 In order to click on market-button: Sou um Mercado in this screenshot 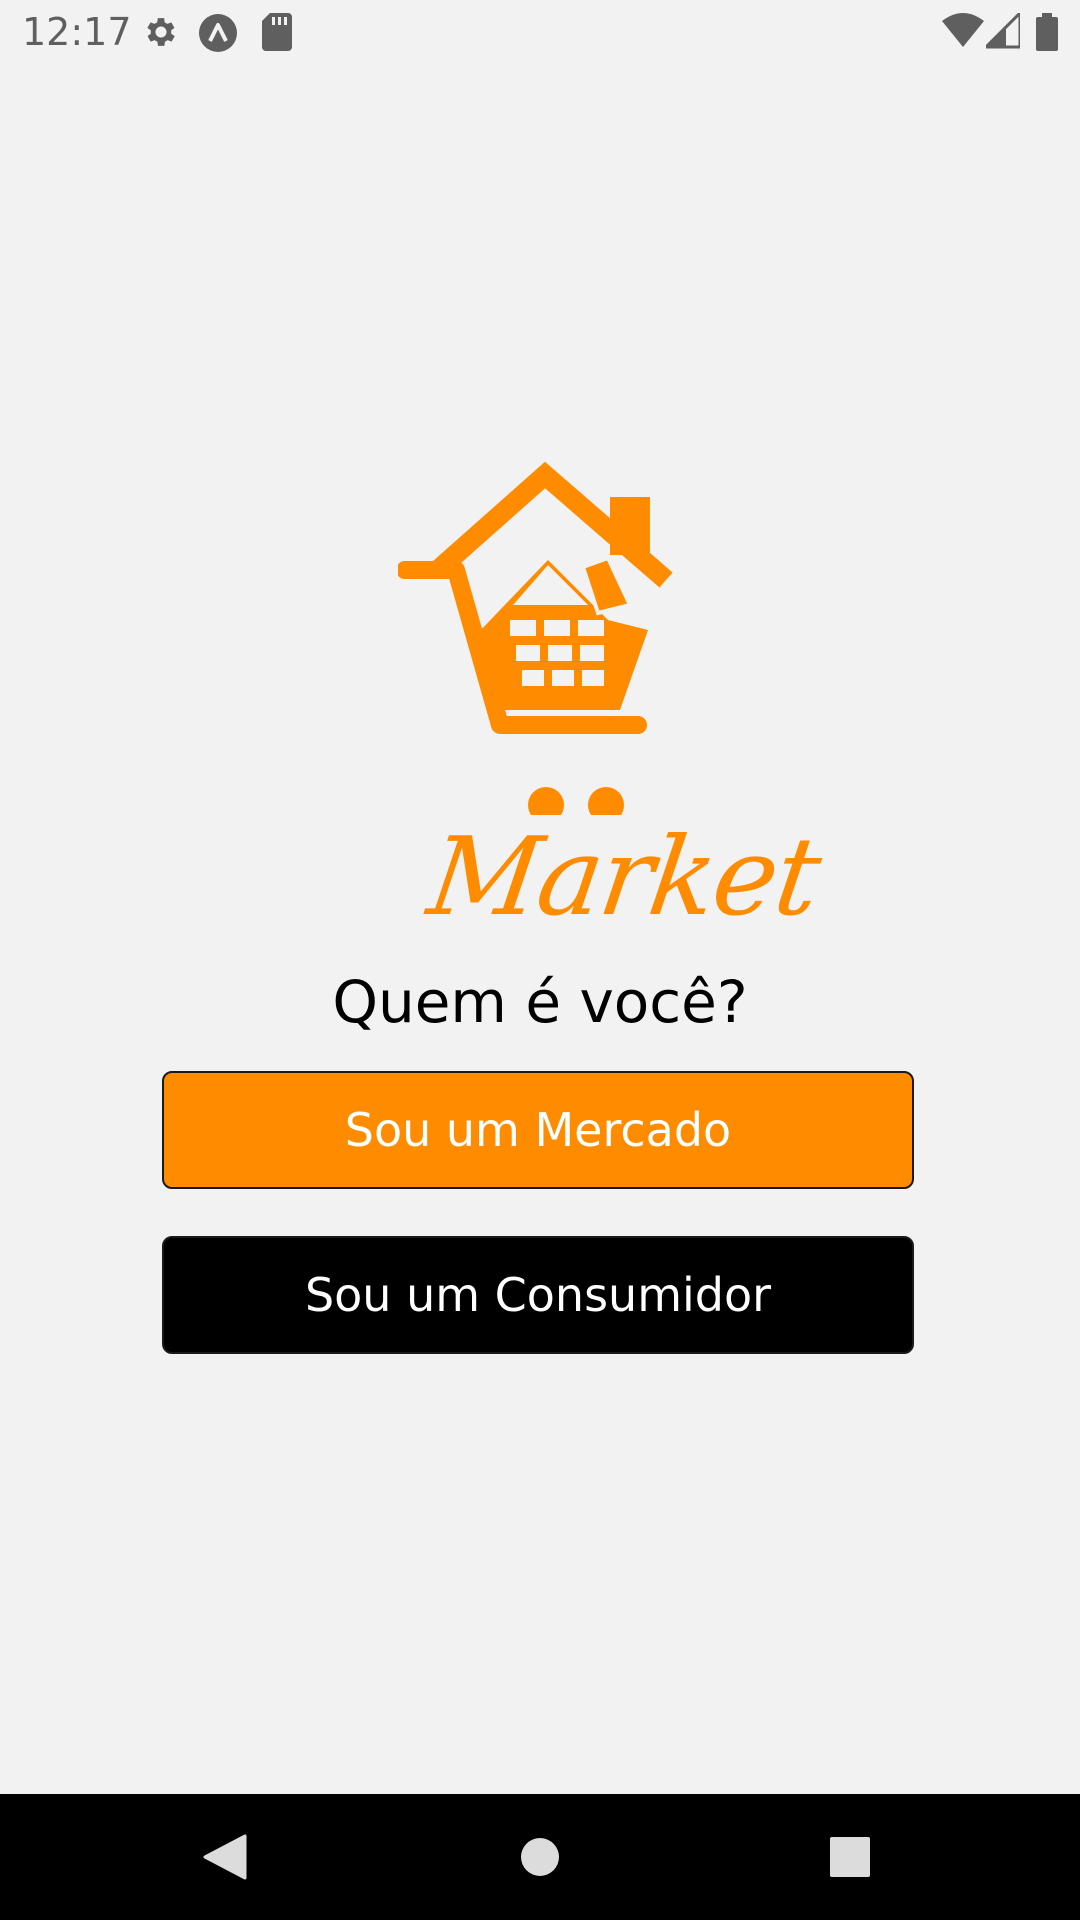, I will do `click(538, 1130)`.